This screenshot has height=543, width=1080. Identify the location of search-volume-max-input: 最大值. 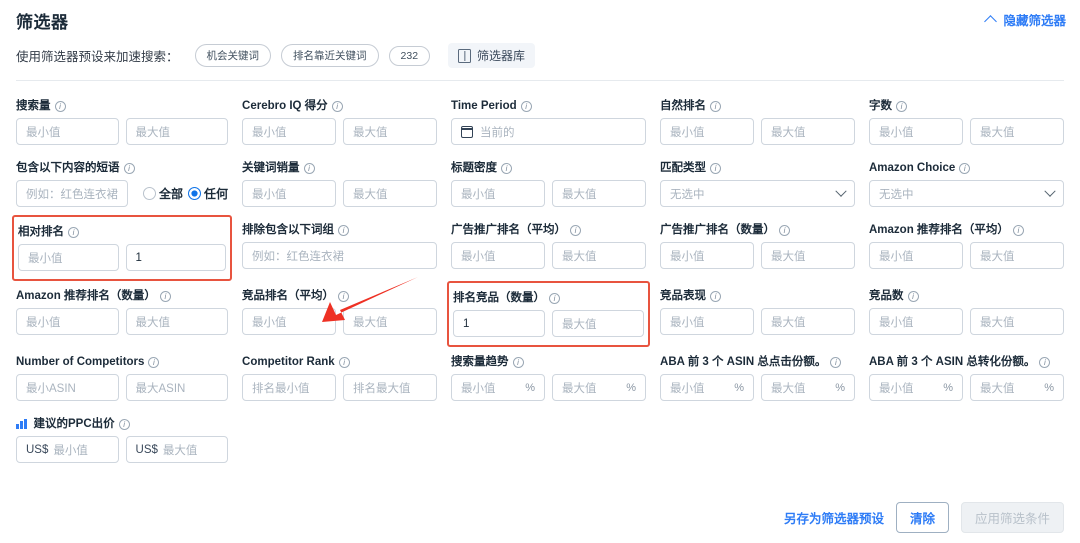
(177, 131).